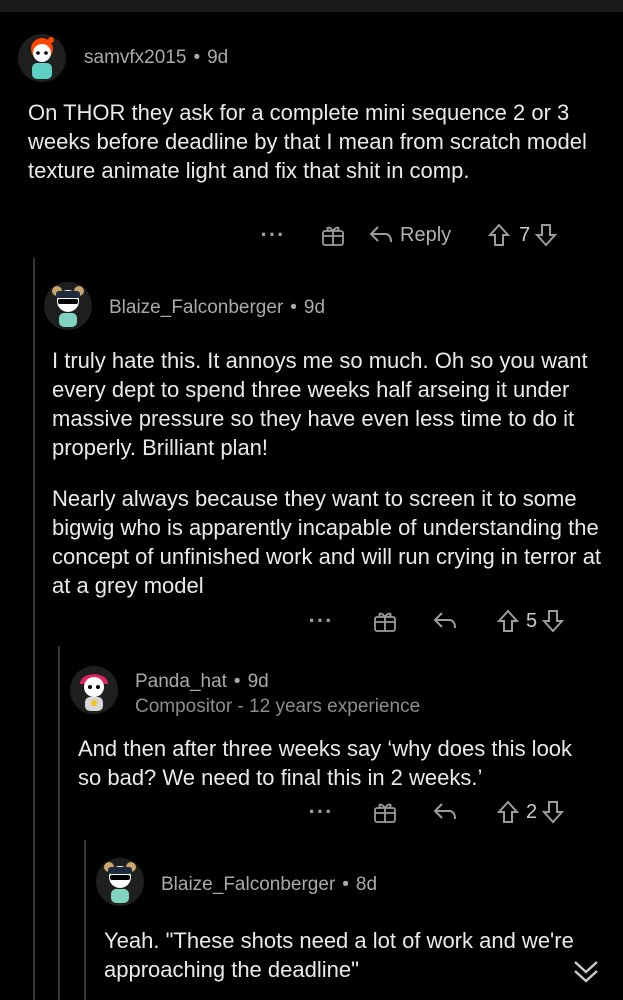 This screenshot has width=623, height=1000. What do you see at coordinates (366, 884) in the screenshot?
I see `timestamp: 8d` at bounding box center [366, 884].